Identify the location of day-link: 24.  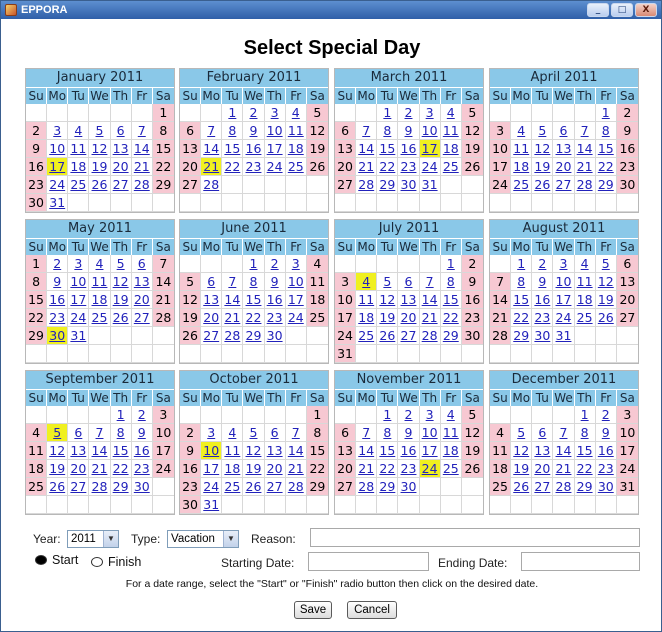
(212, 487).